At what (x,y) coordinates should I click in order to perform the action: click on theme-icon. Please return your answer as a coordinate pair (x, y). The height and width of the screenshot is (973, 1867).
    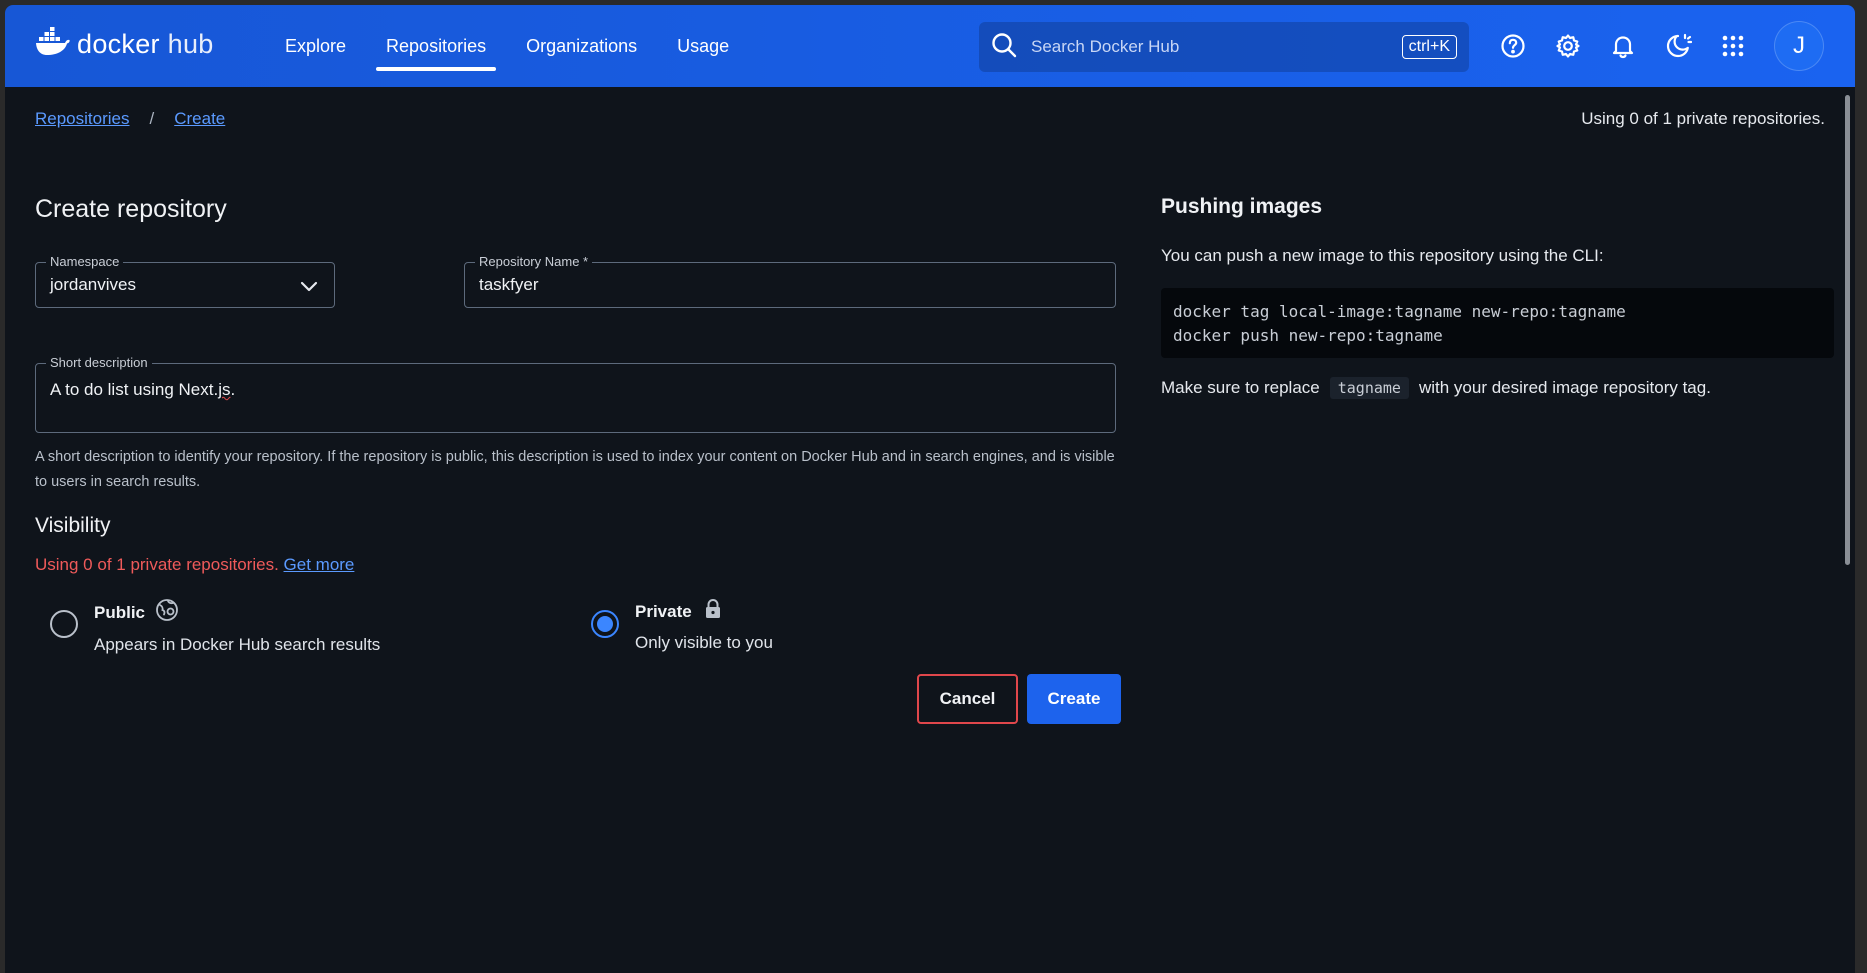
    Looking at the image, I should click on (1677, 46).